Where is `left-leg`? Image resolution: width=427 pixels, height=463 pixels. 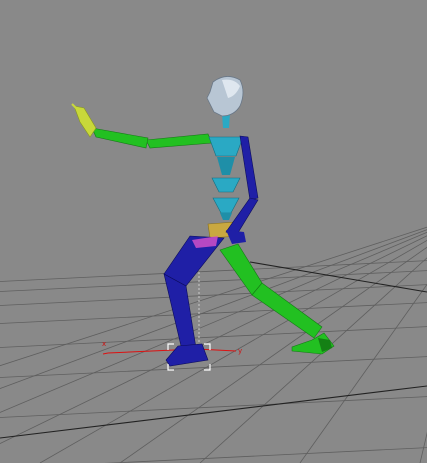 left-leg is located at coordinates (194, 301).